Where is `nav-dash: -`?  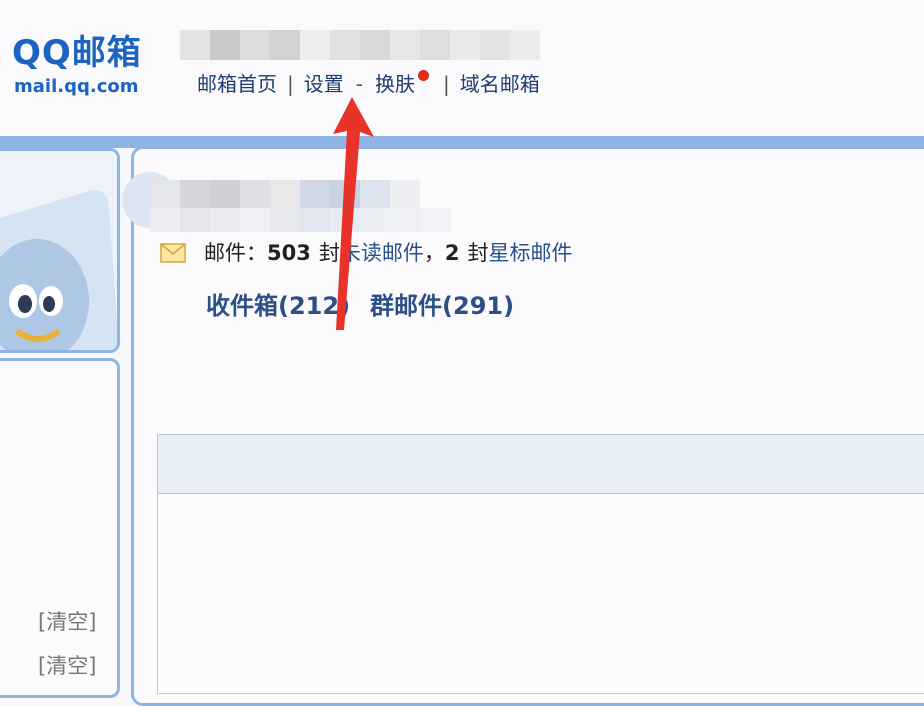
nav-dash: - is located at coordinates (359, 84).